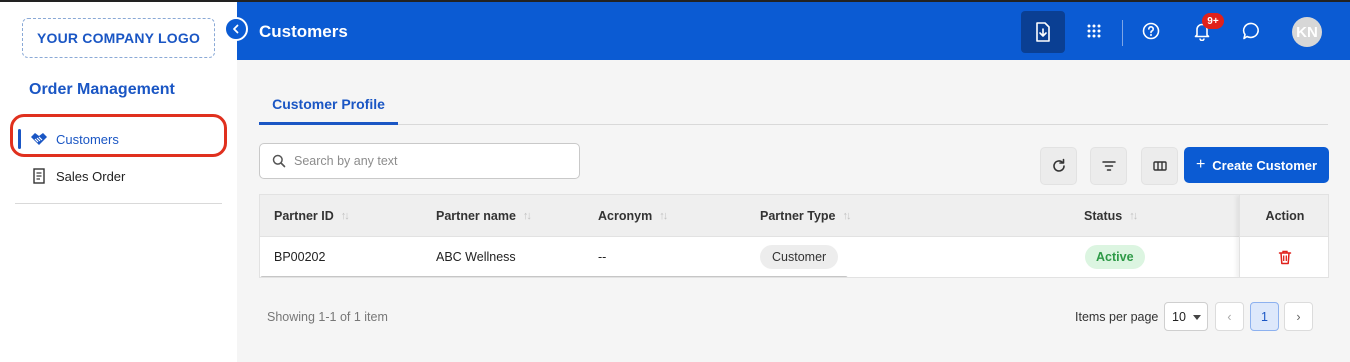  Describe the element at coordinates (19, 139) in the screenshot. I see `active-indicator` at that location.